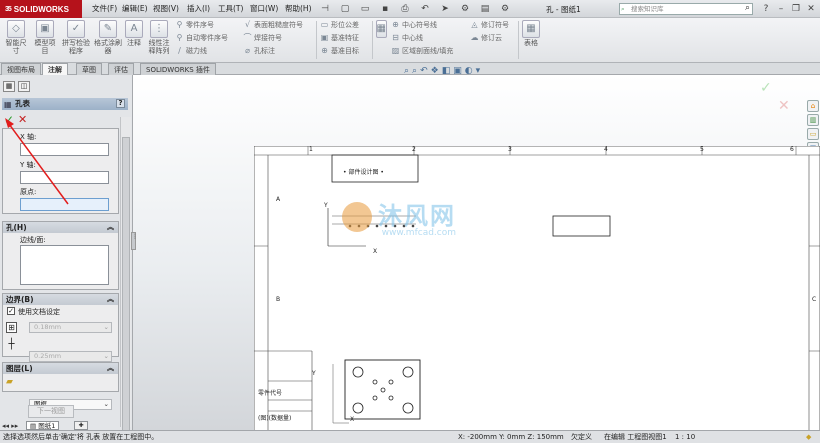  Describe the element at coordinates (489, 25) in the screenshot. I see `revision-symbol-button: ◬ 修订符号` at that location.